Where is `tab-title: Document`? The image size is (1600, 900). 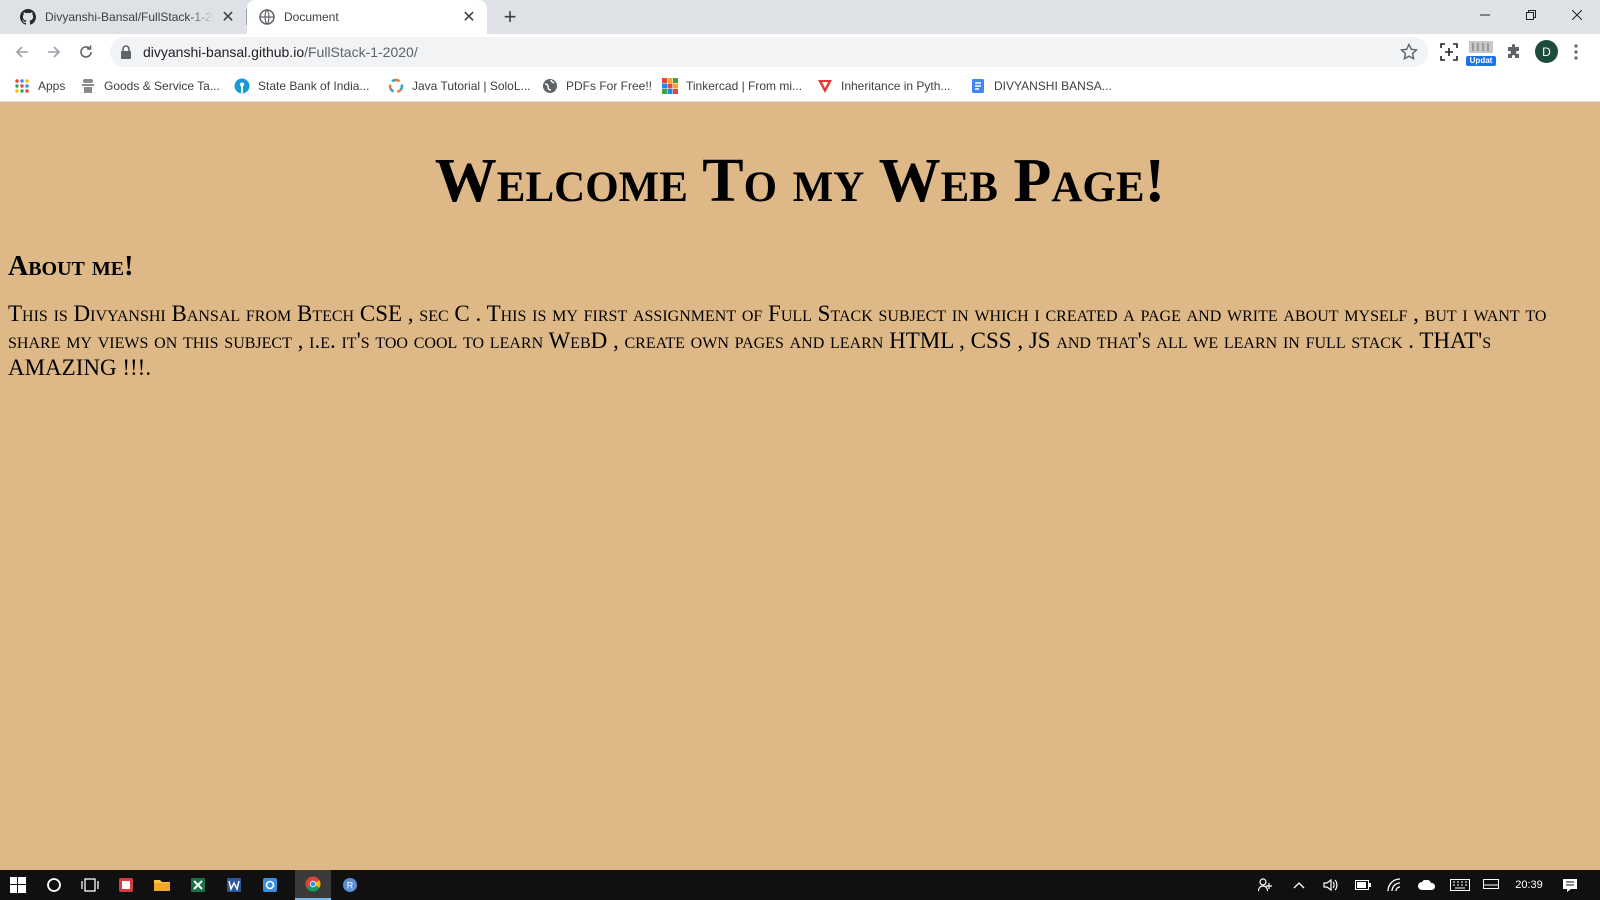 tab-title: Document is located at coordinates (311, 17).